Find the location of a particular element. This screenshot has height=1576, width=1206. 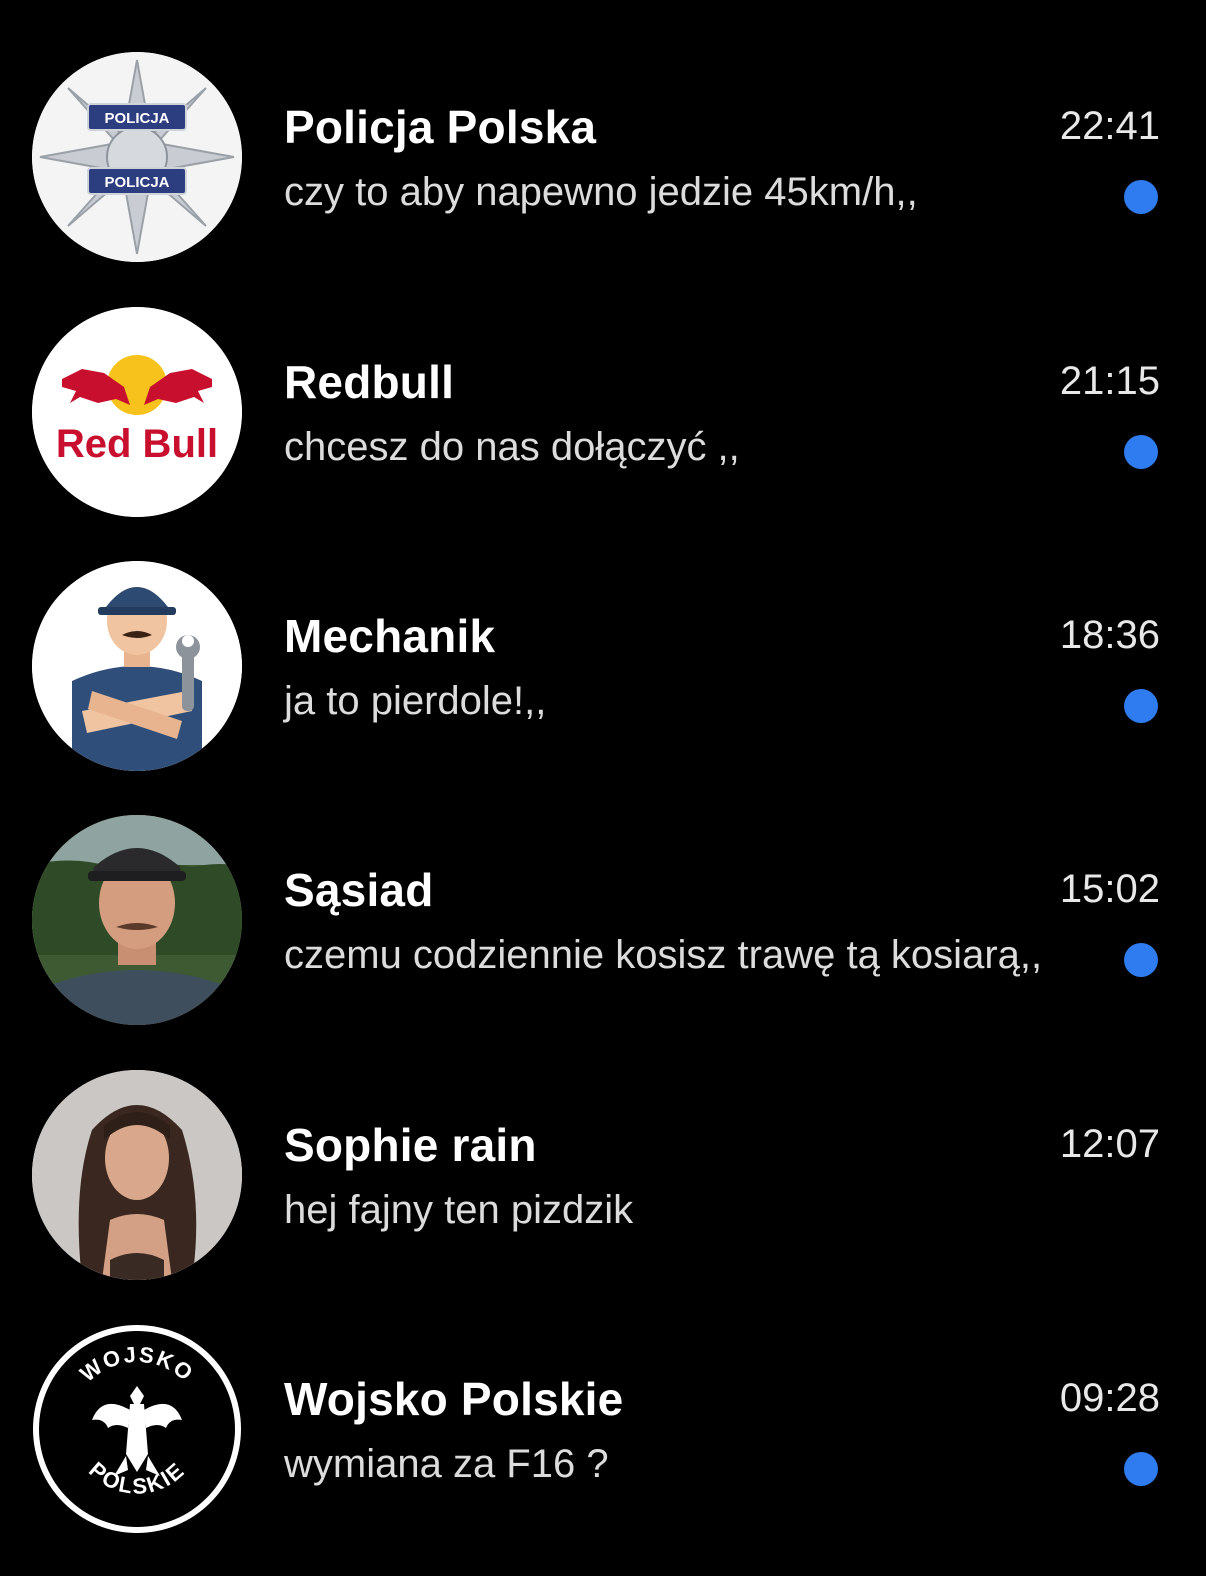

eagle-emblem-icon: WOJSKO POLSKIE is located at coordinates (137, 1429).